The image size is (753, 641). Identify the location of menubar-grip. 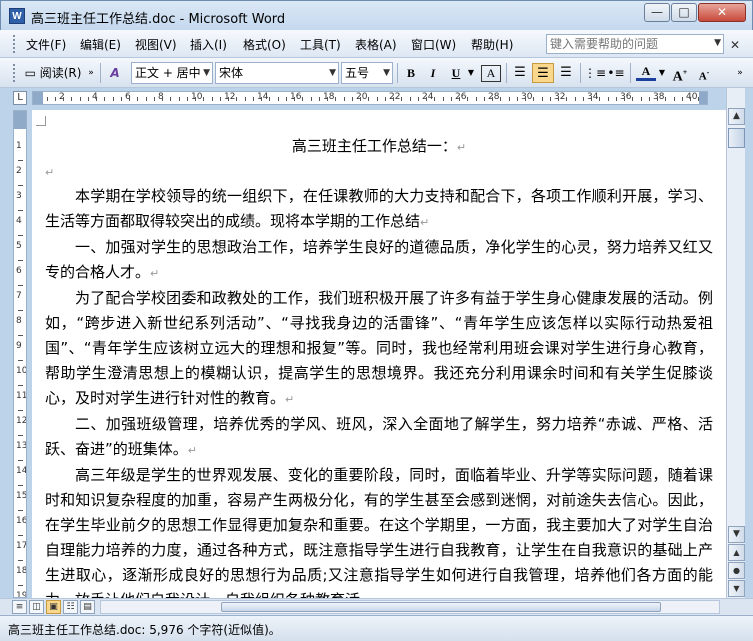
(15, 44).